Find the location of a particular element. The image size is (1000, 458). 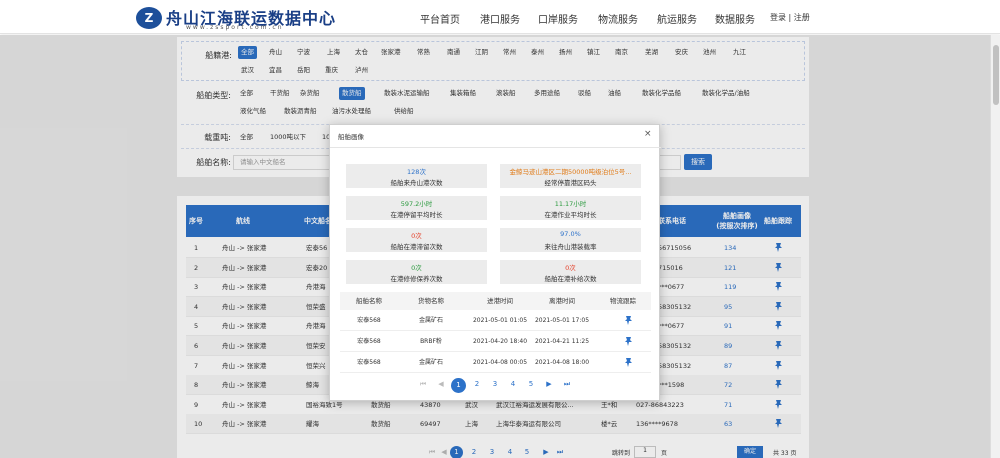

mrow-cargo: BRBF粉 is located at coordinates (431, 341).